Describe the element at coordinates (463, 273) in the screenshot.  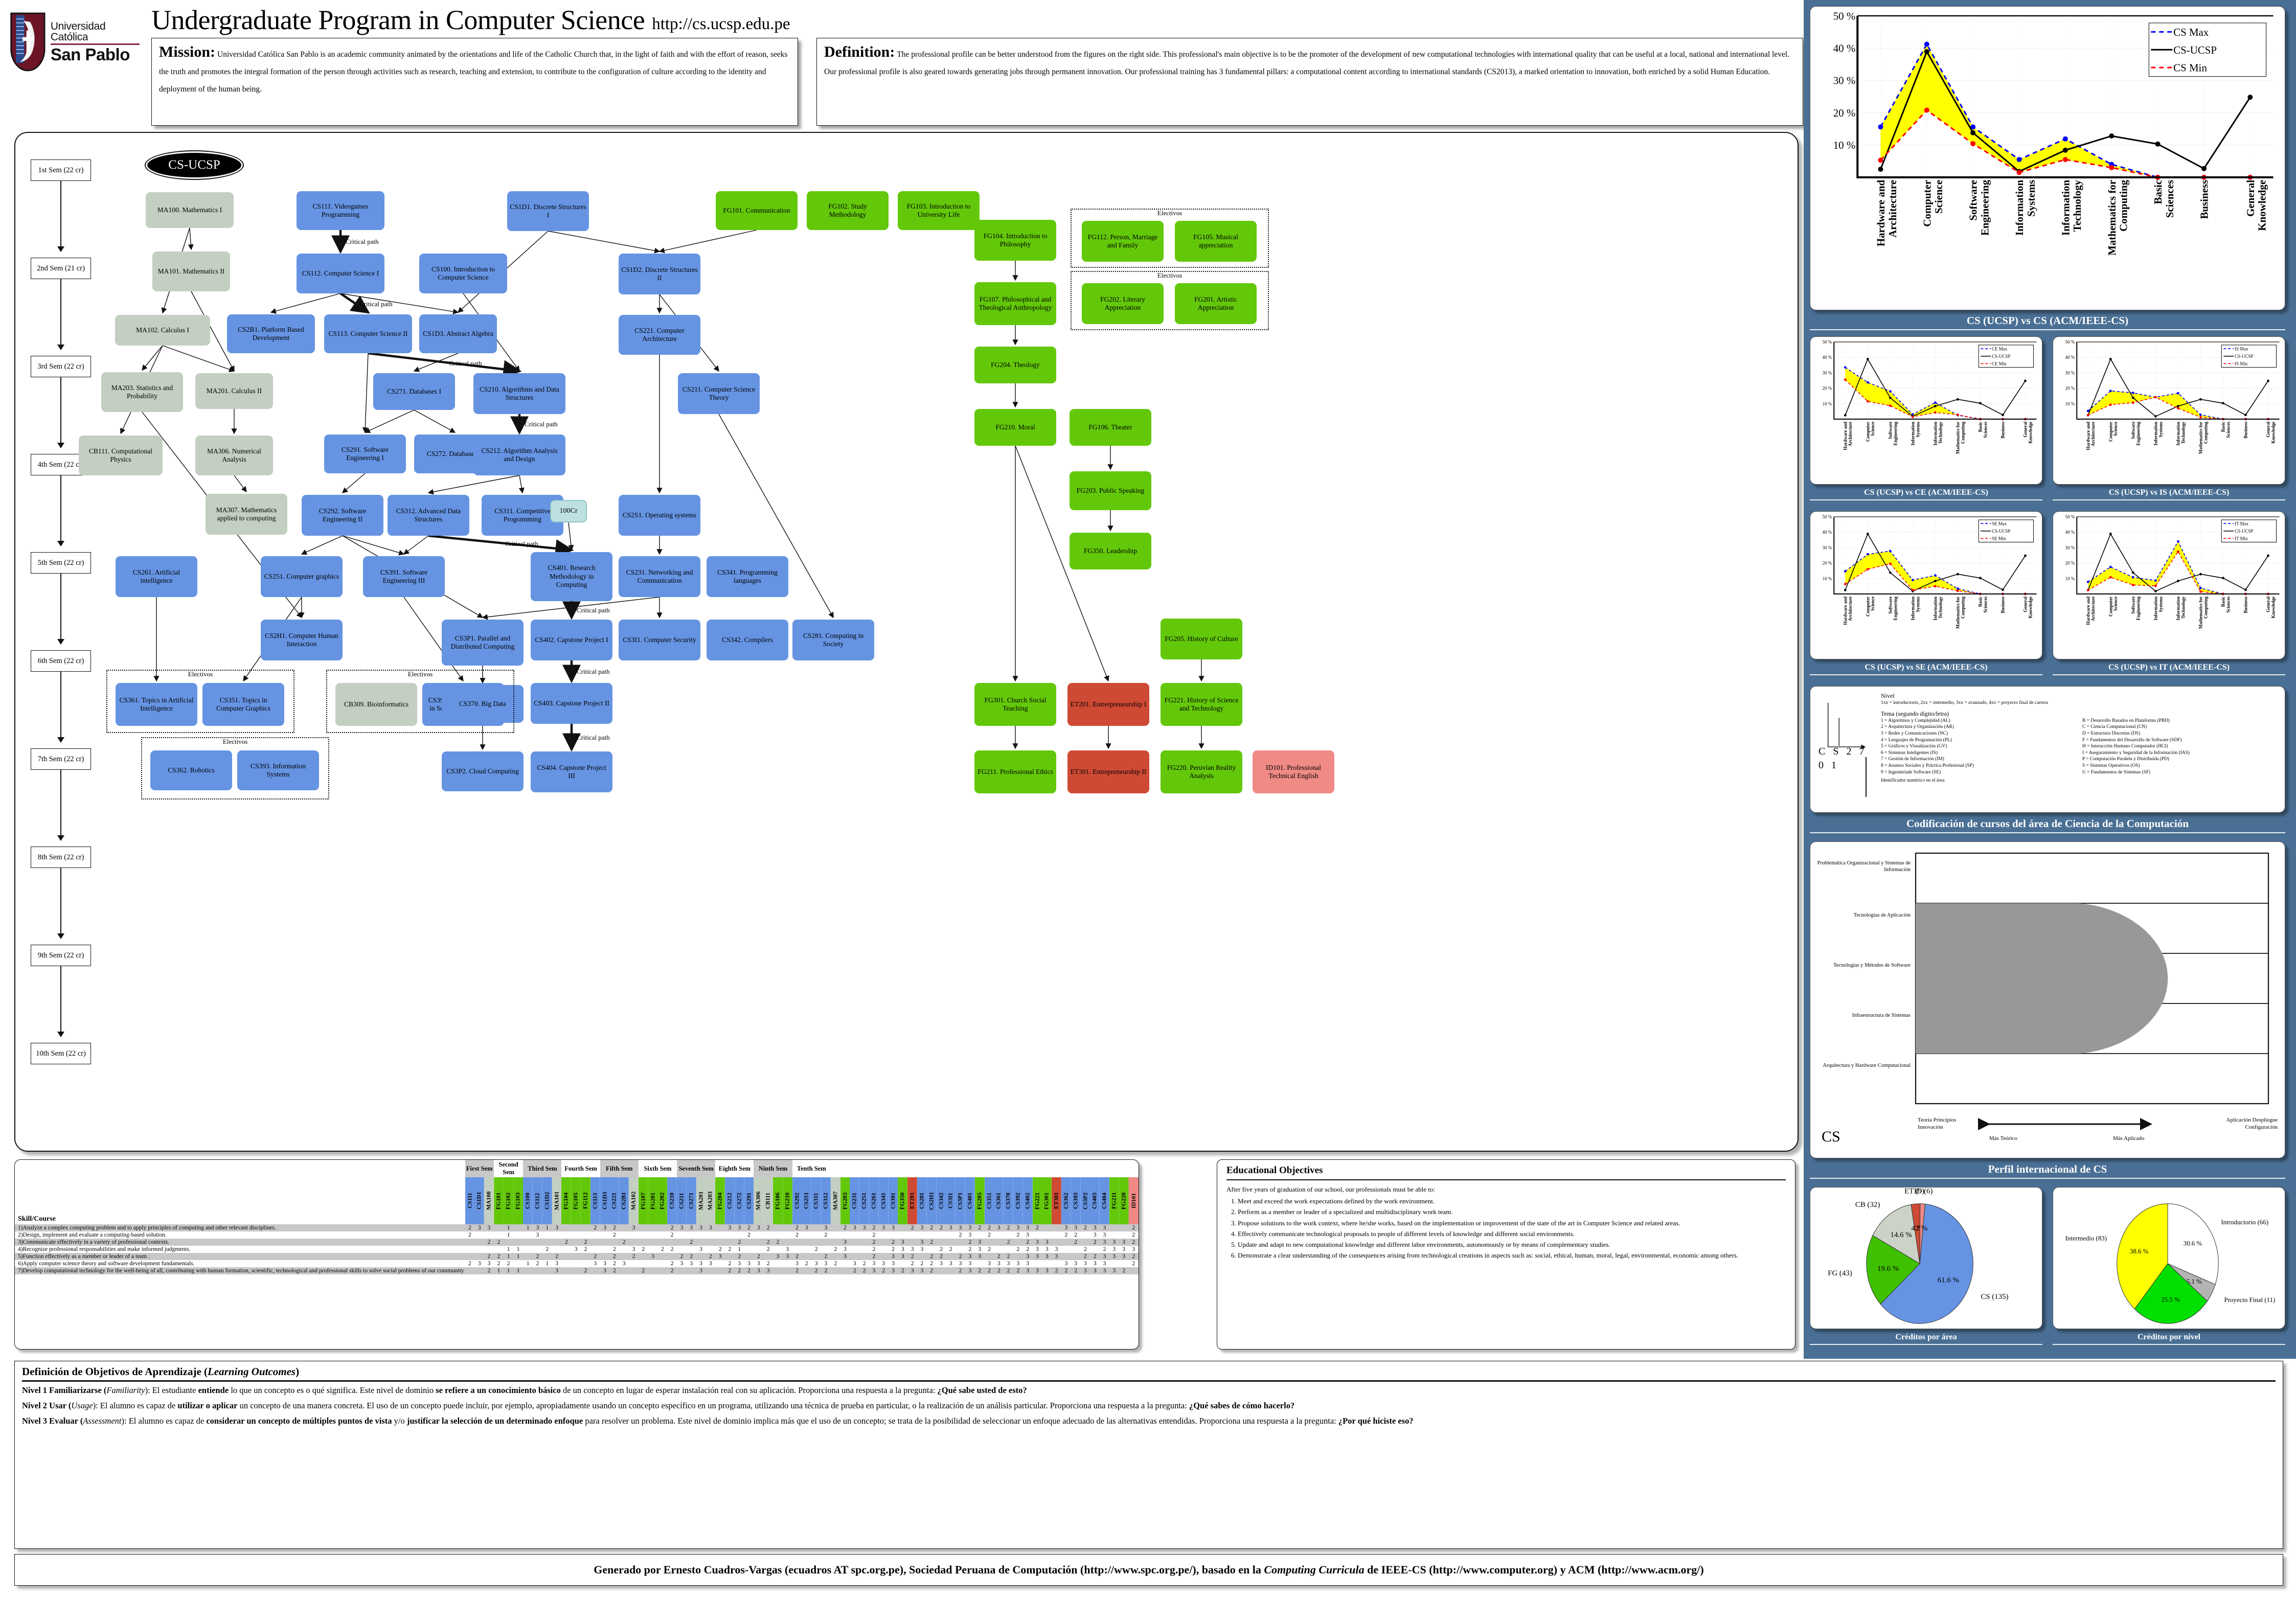
I see `course-node-CS100: CS100. Introduction to Computer Science` at that location.